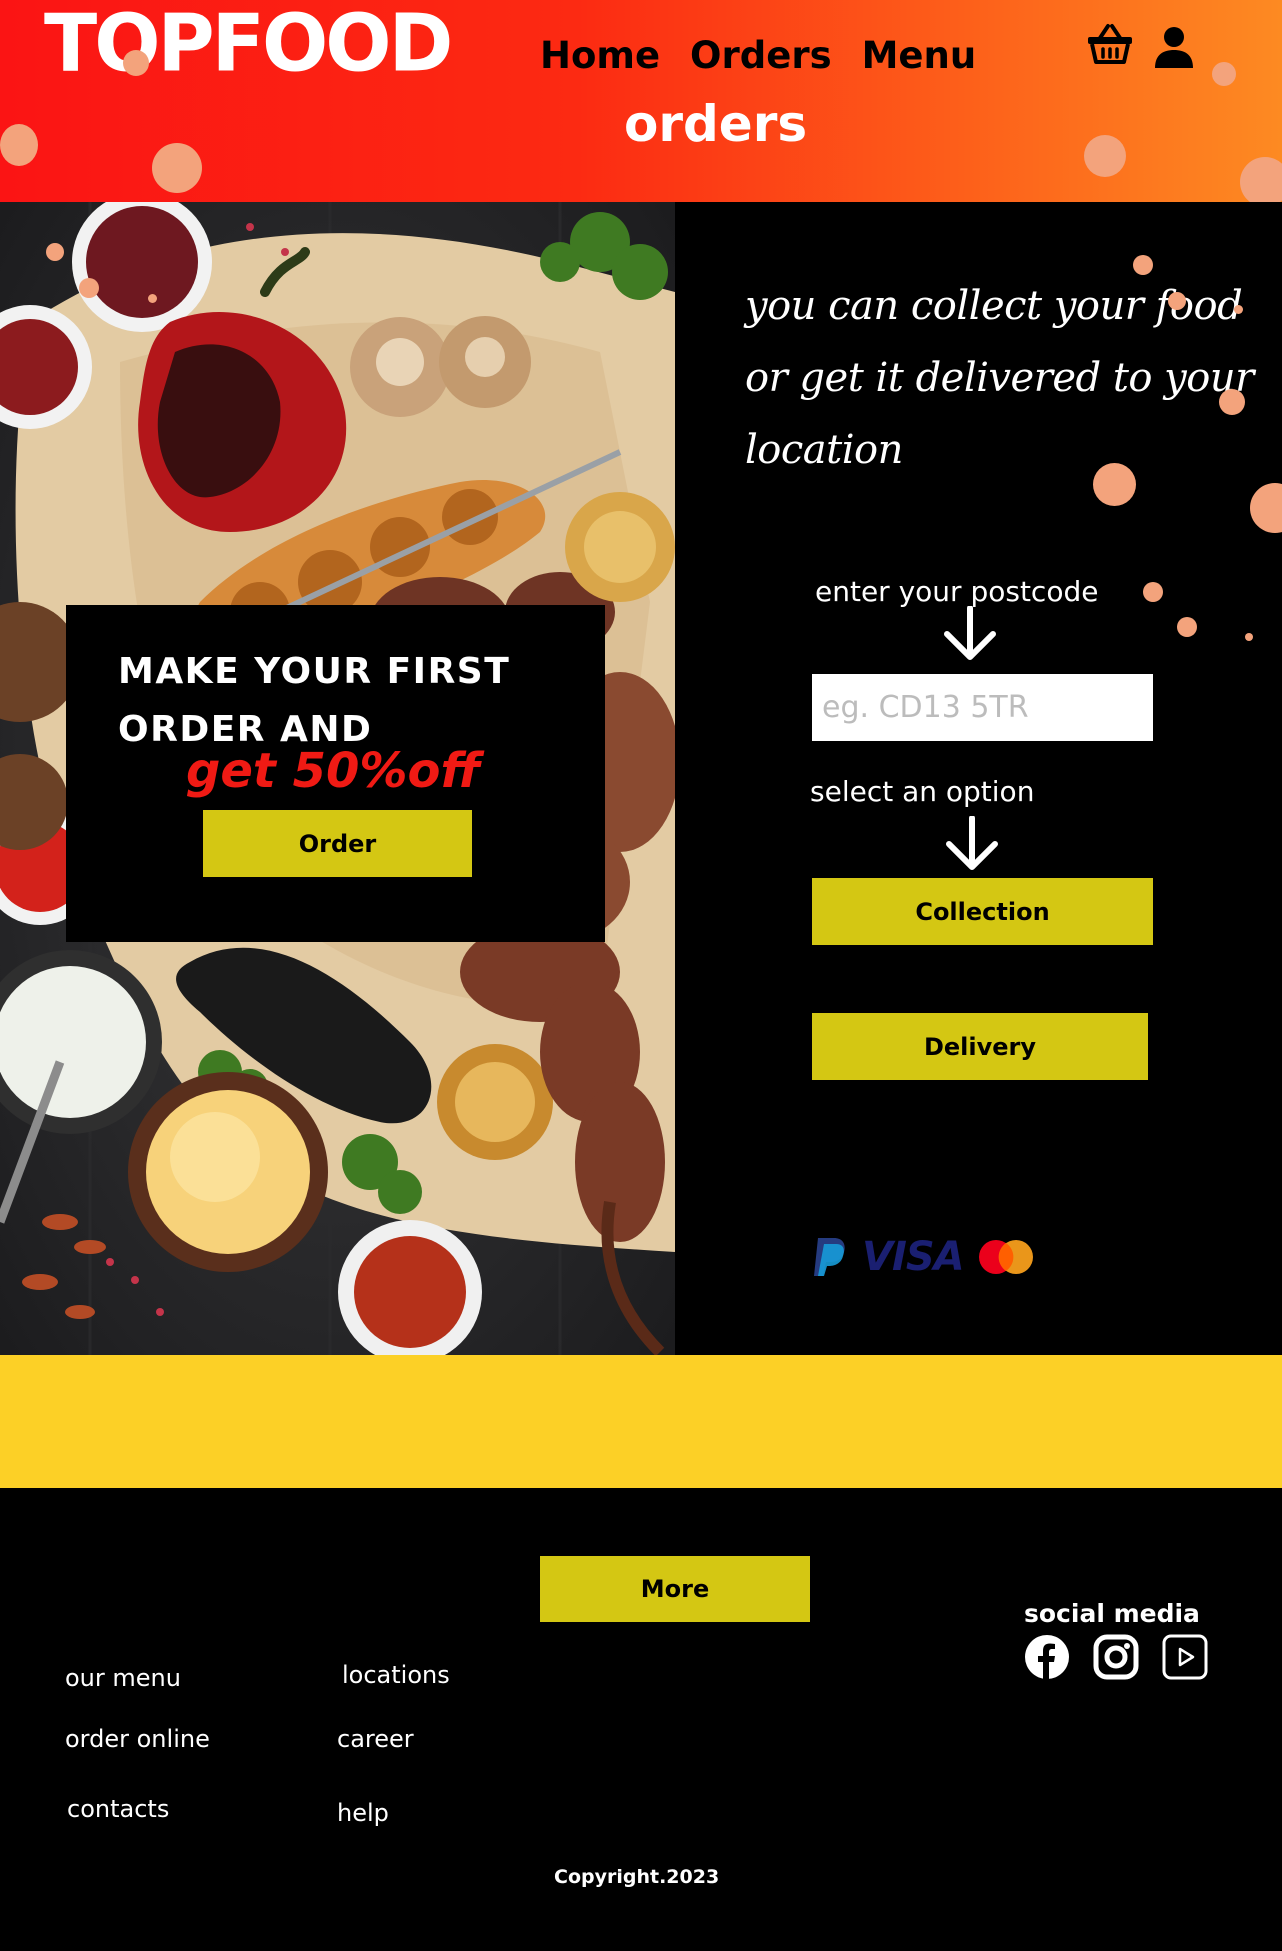 The height and width of the screenshot is (1951, 1282). I want to click on social-media-title: social media, so click(1112, 1613).